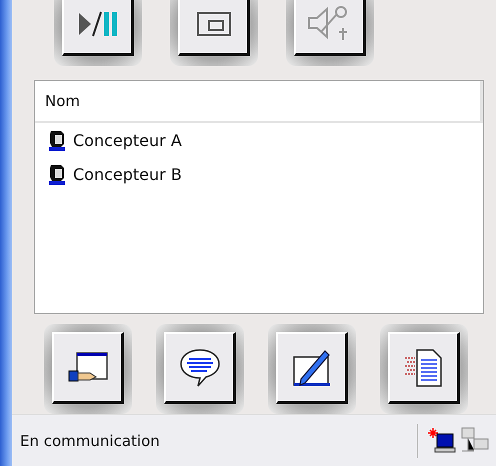 This screenshot has height=466, width=496. I want to click on status-text: En communication, so click(90, 441).